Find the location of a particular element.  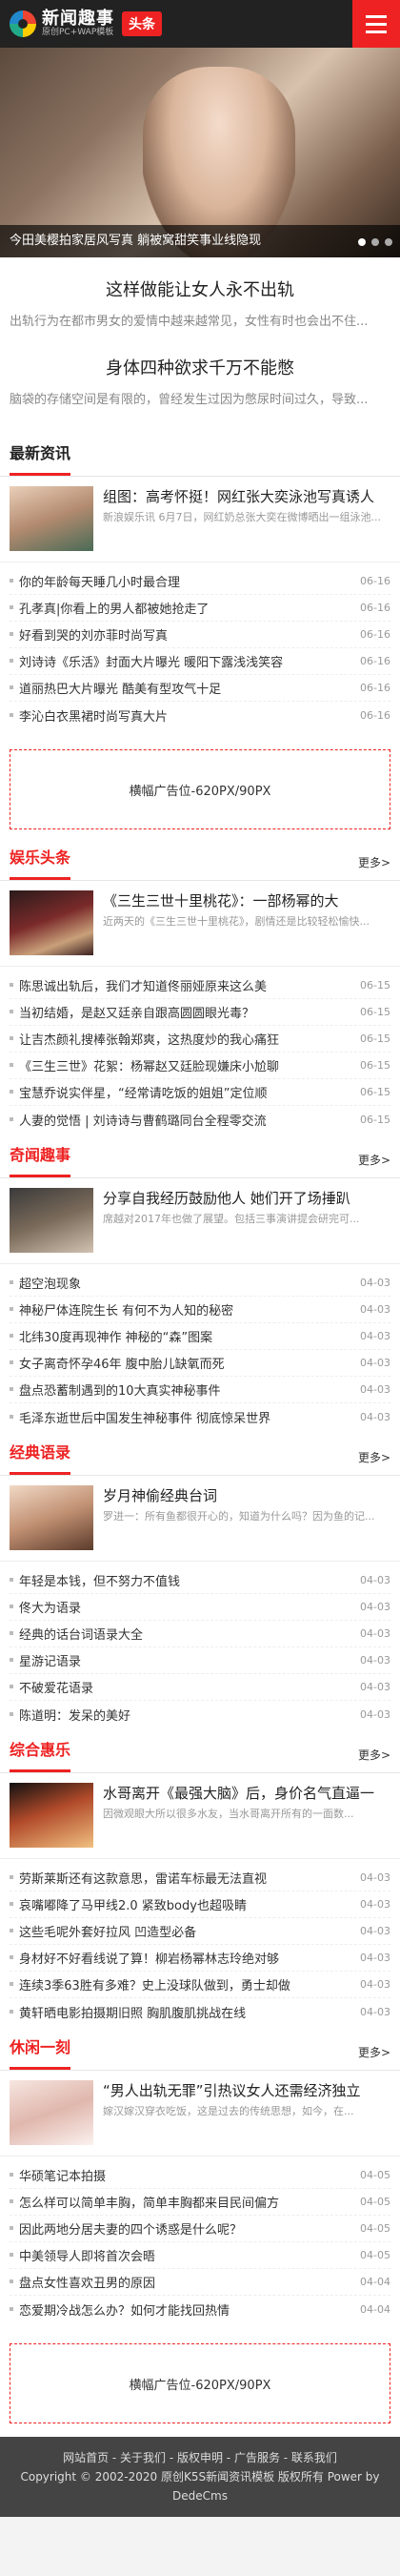

list-item: 《三生三世》花絮：杨幂赵又廷脸现嫌床小尬聊 06-15 is located at coordinates (200, 1066).